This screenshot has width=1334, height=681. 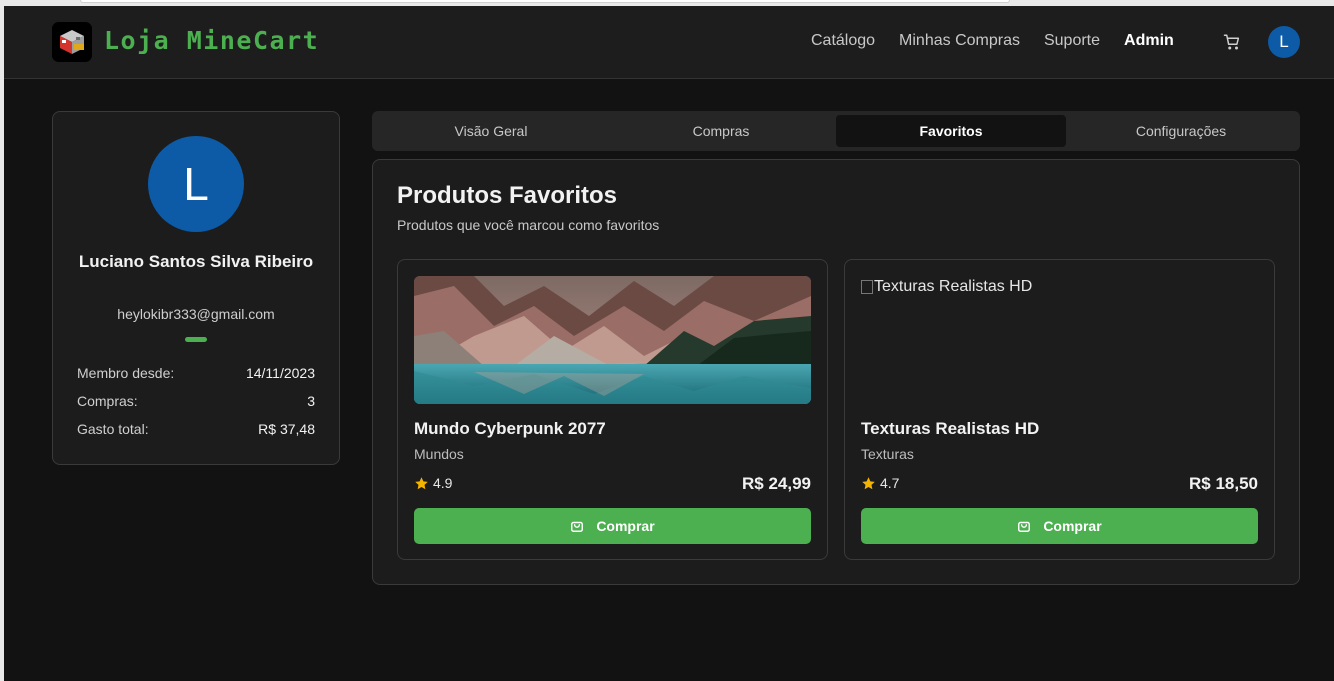 What do you see at coordinates (196, 184) in the screenshot?
I see `profile-avatar: L` at bounding box center [196, 184].